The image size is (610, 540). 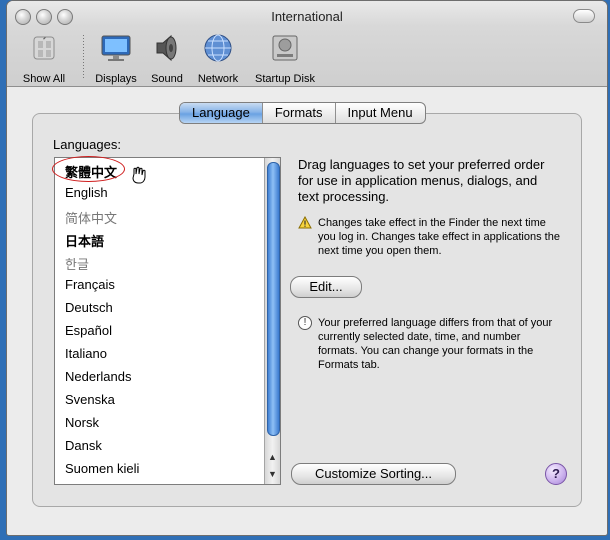 What do you see at coordinates (218, 48) in the screenshot?
I see `globe-icon` at bounding box center [218, 48].